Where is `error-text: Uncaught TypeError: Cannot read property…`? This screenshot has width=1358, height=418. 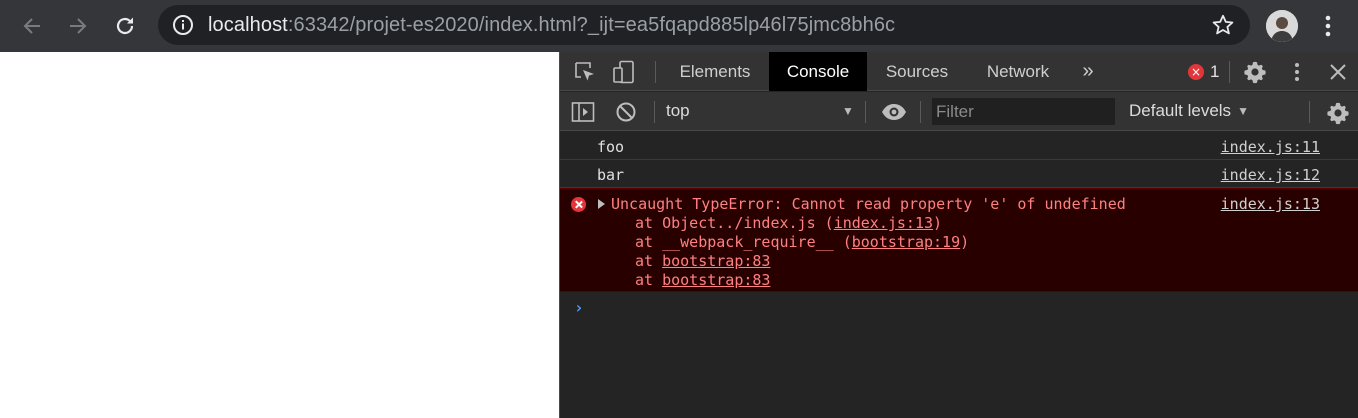 error-text: Uncaught TypeError: Cannot read property… is located at coordinates (868, 204).